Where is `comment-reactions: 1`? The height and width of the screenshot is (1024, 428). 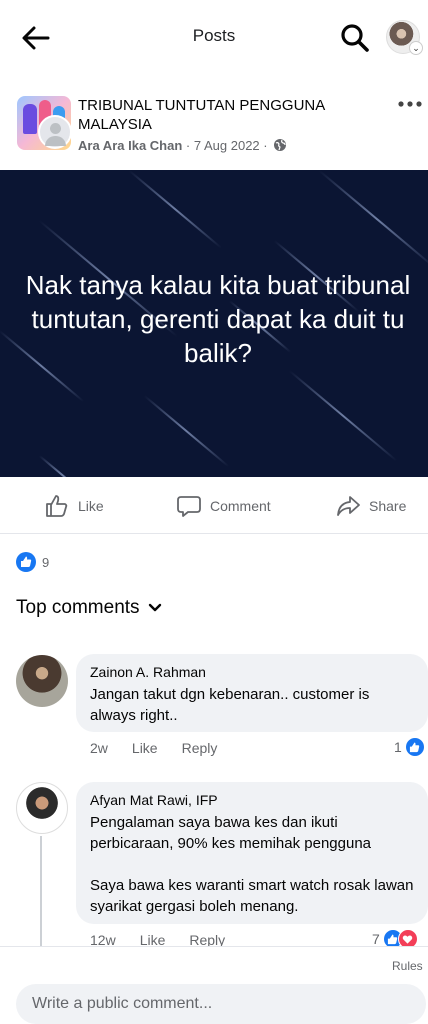 comment-reactions: 1 is located at coordinates (409, 747).